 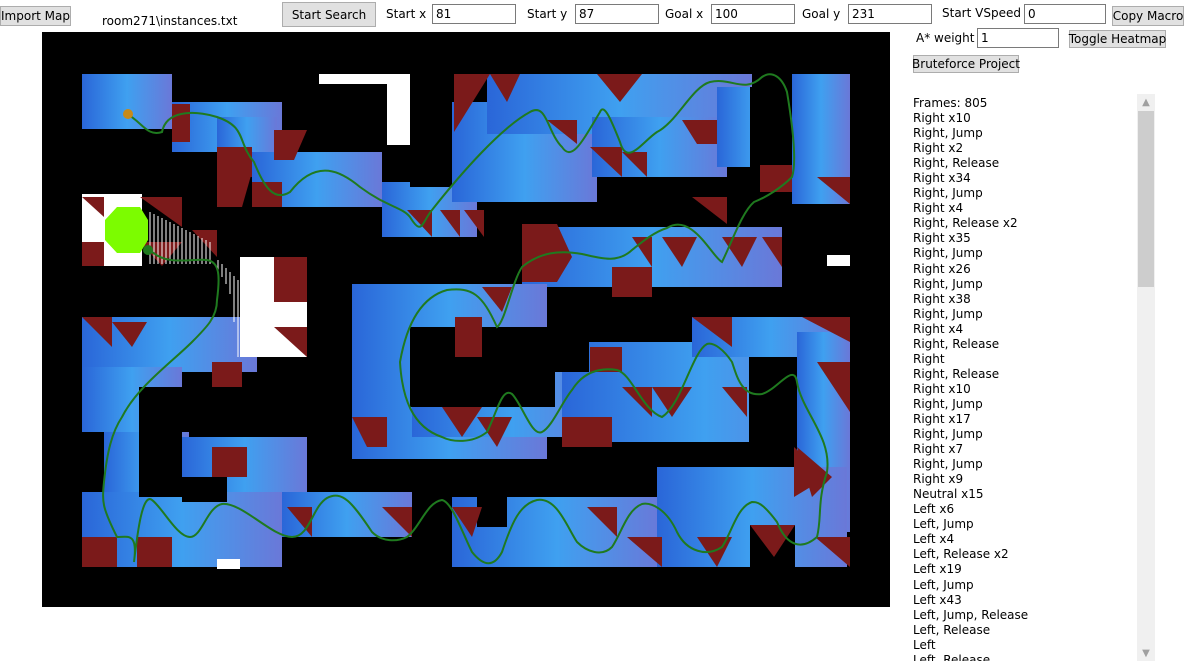 I want to click on path-end-dot, so click(x=148, y=250).